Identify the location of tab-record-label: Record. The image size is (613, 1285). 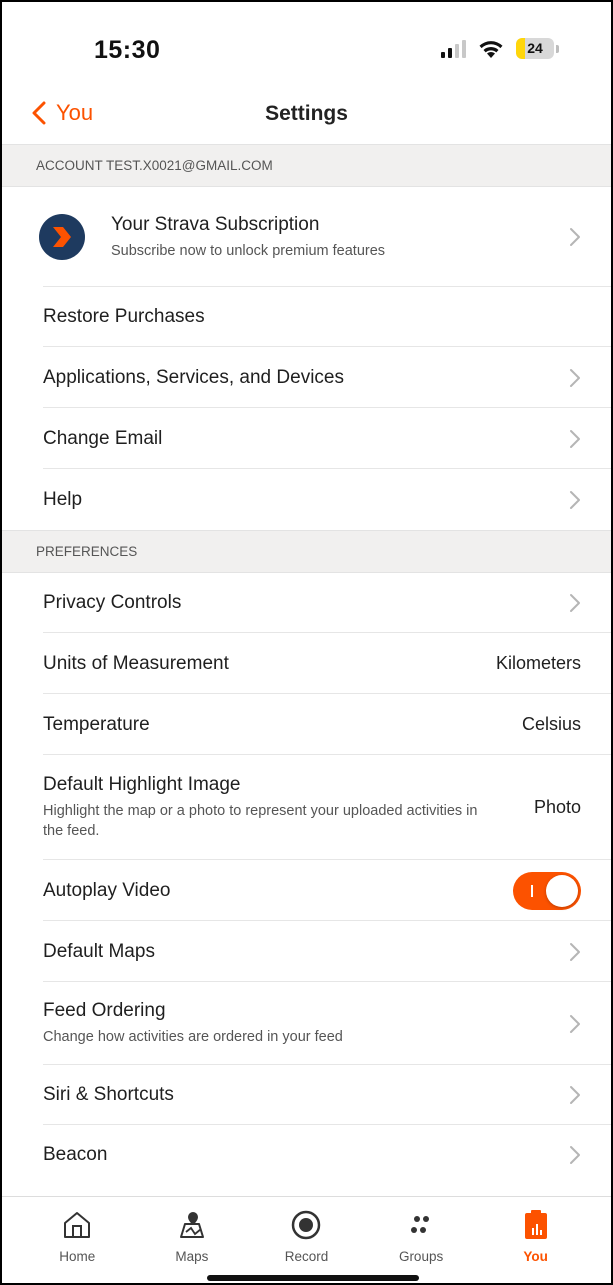
(306, 1256).